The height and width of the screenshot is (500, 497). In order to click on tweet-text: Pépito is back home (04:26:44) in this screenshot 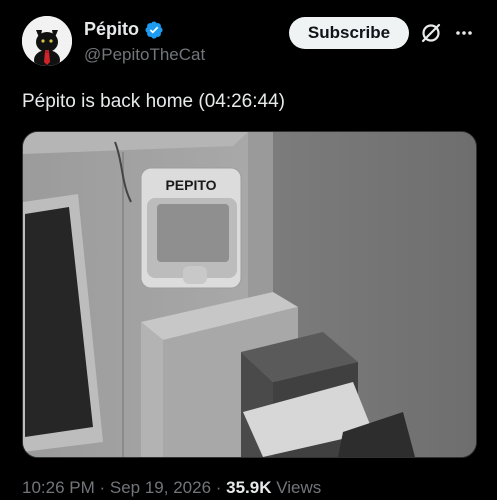, I will do `click(153, 101)`.